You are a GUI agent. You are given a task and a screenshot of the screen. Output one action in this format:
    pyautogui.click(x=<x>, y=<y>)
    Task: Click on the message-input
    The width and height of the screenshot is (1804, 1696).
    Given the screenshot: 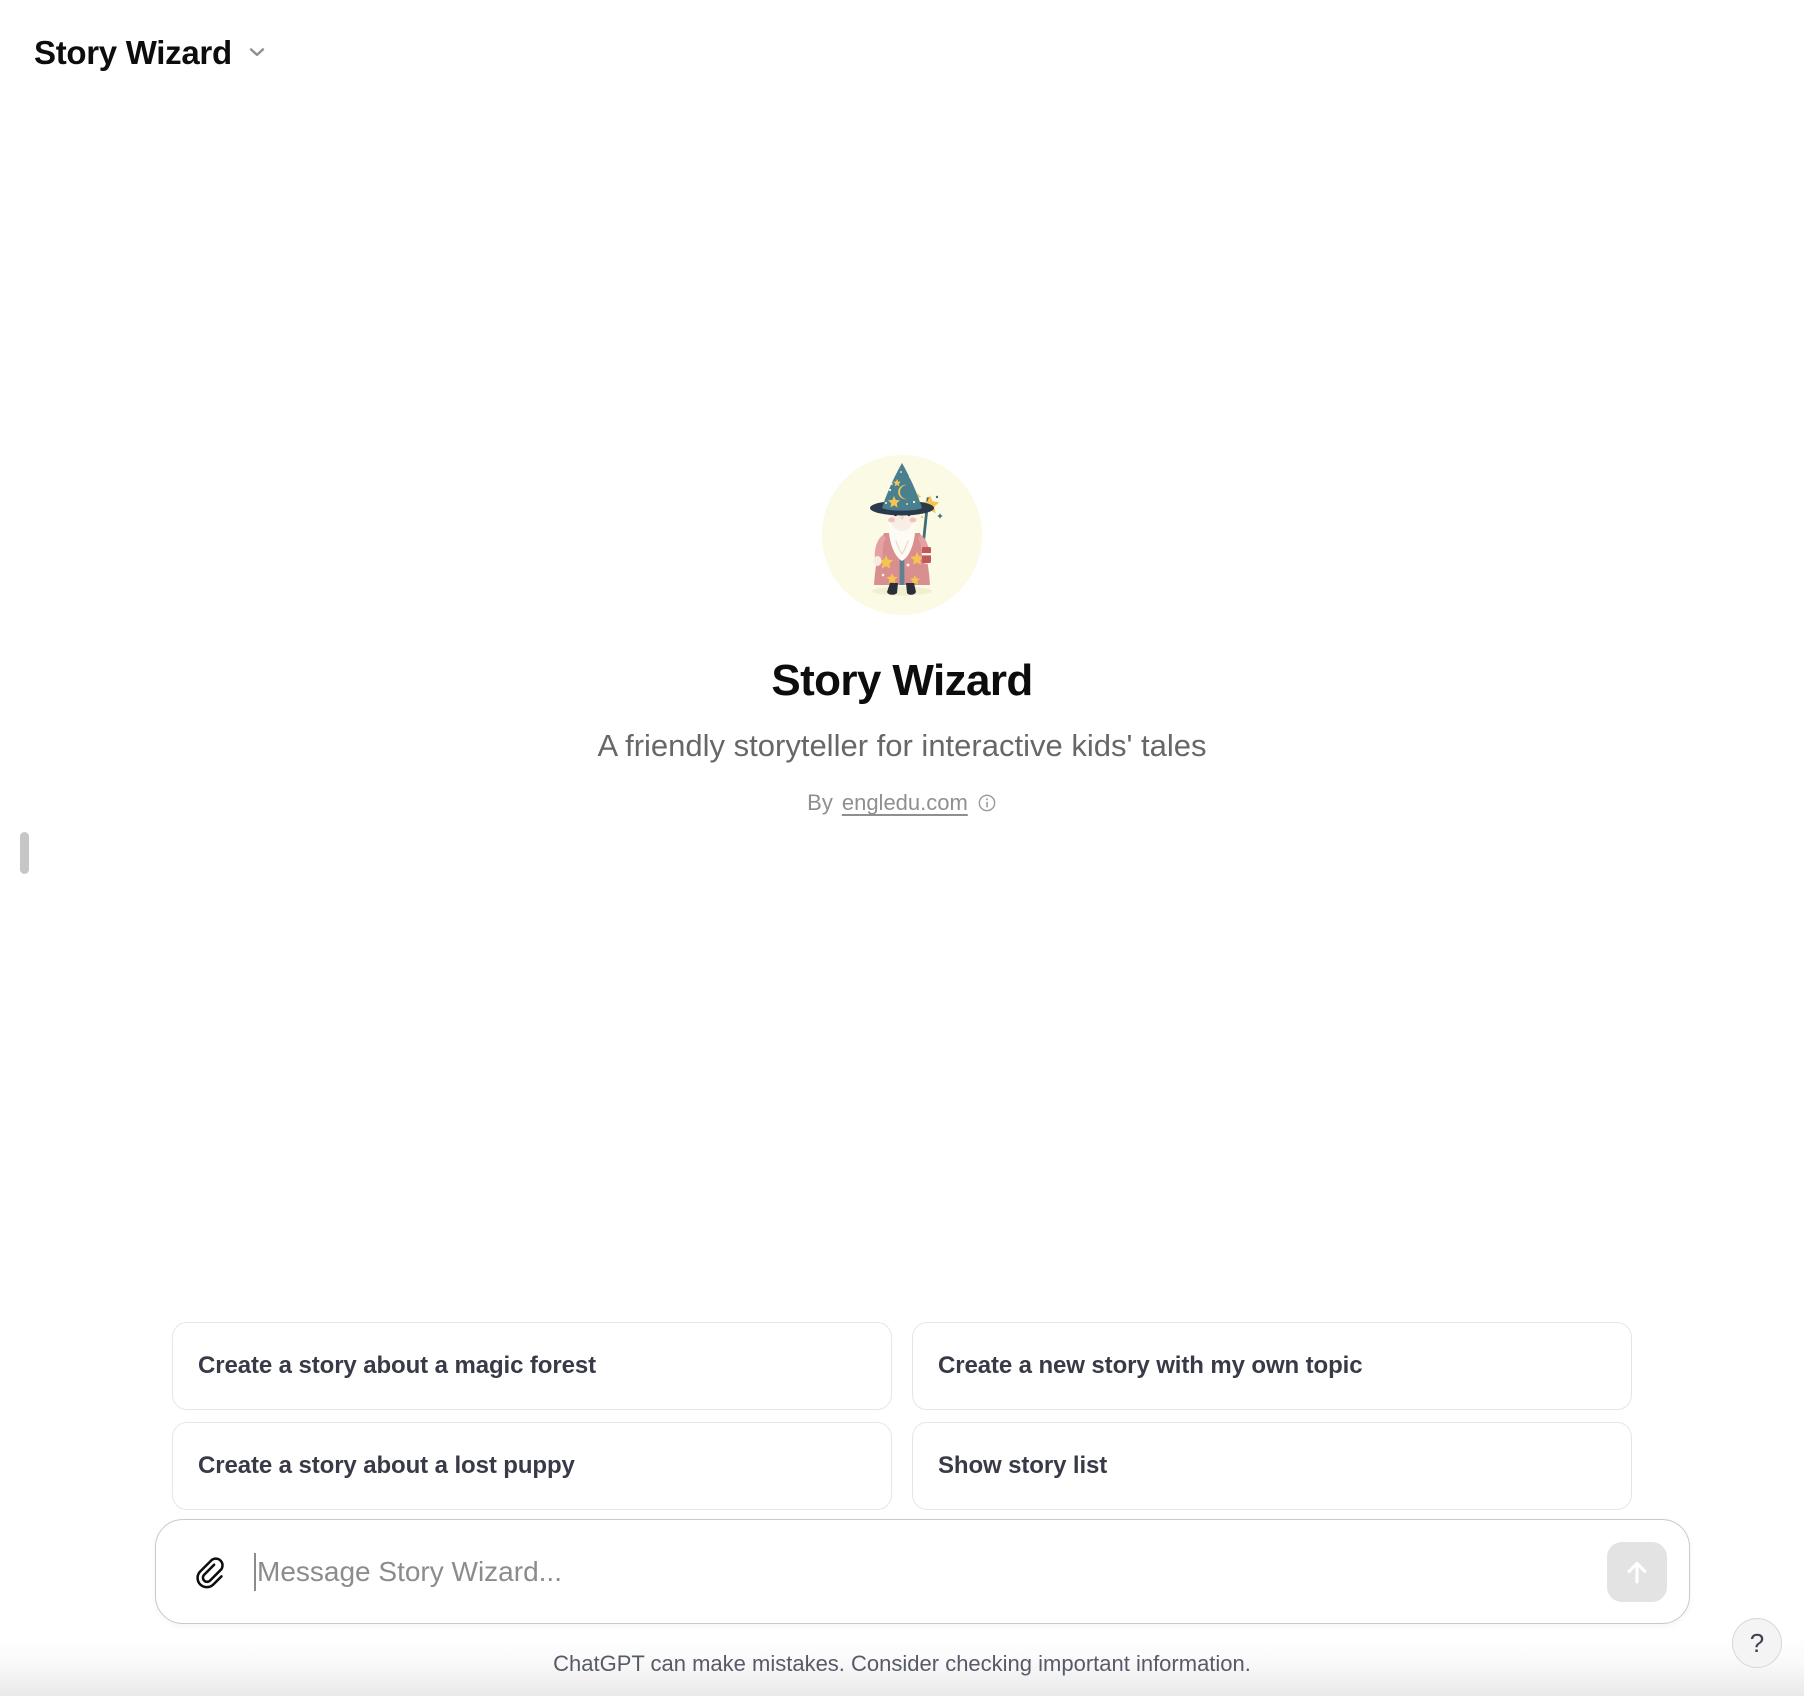 What is the action you would take?
    pyautogui.click(x=932, y=1571)
    